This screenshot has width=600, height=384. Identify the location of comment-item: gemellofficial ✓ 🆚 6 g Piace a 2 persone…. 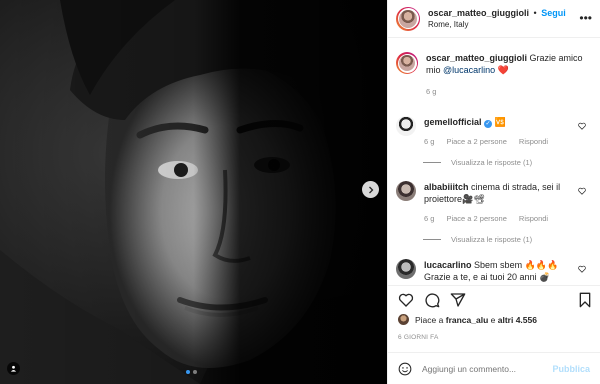
(494, 132).